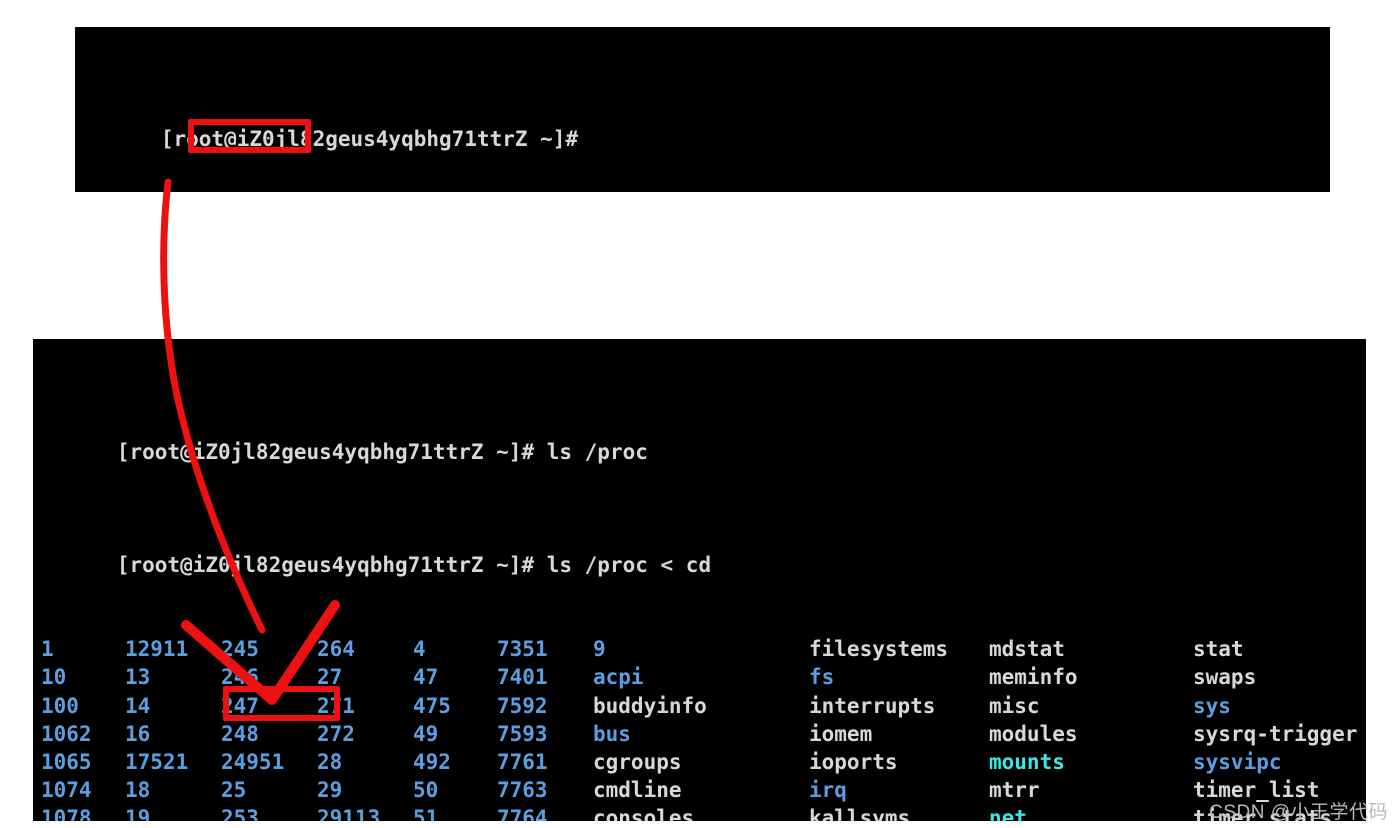  Describe the element at coordinates (1033, 733) in the screenshot. I see `proc-entry: modules` at that location.